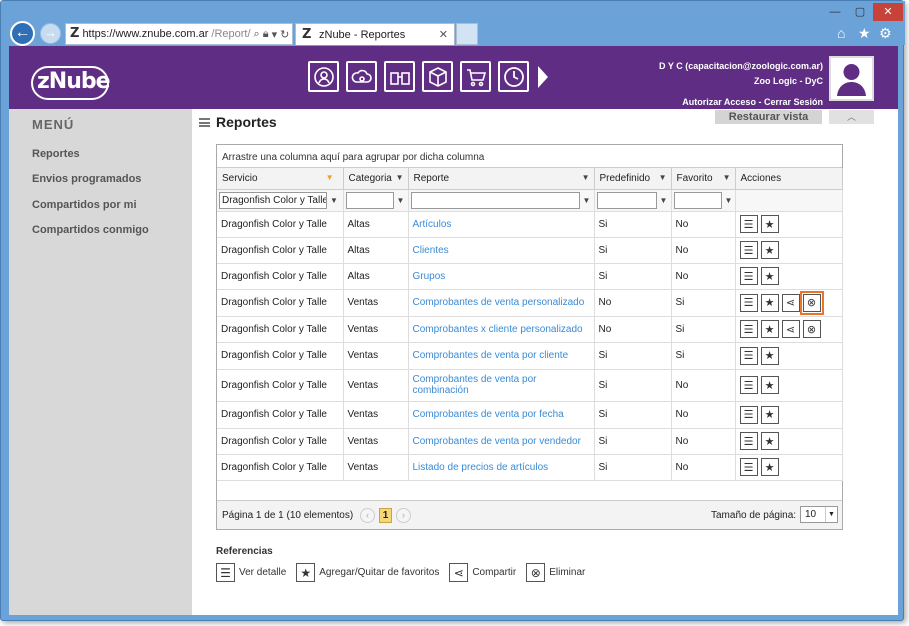 This screenshot has width=909, height=626. What do you see at coordinates (835, 12) in the screenshot?
I see `minimize-button: —` at bounding box center [835, 12].